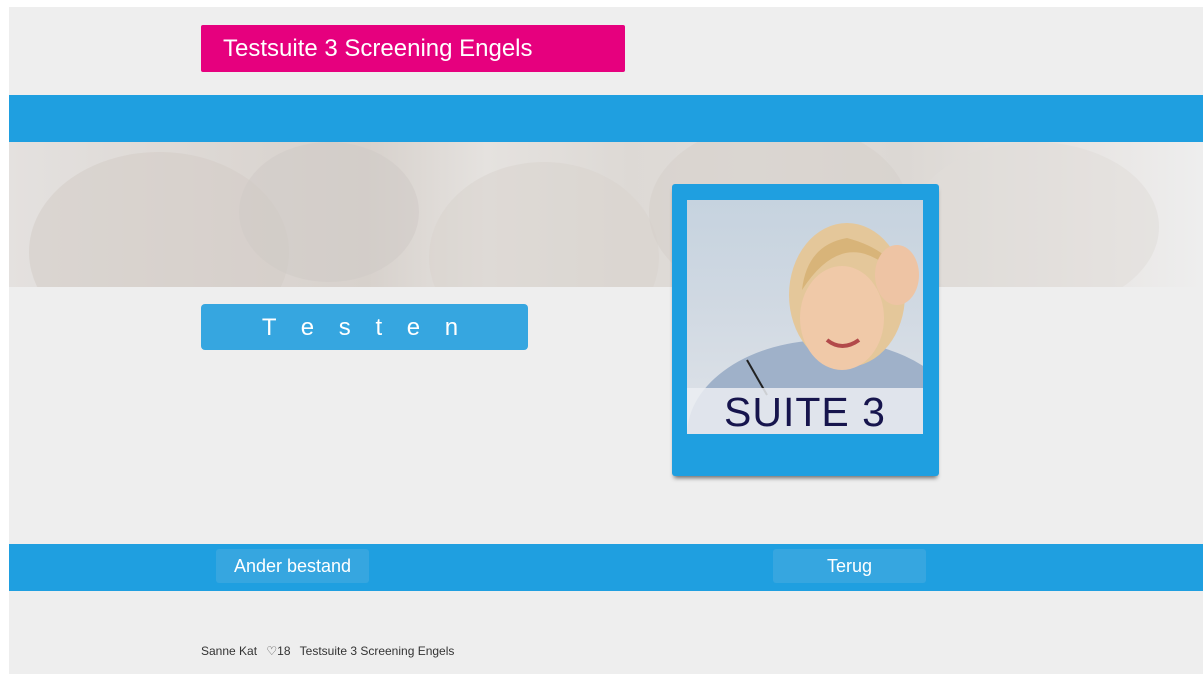  I want to click on count-value: 18, so click(284, 651).